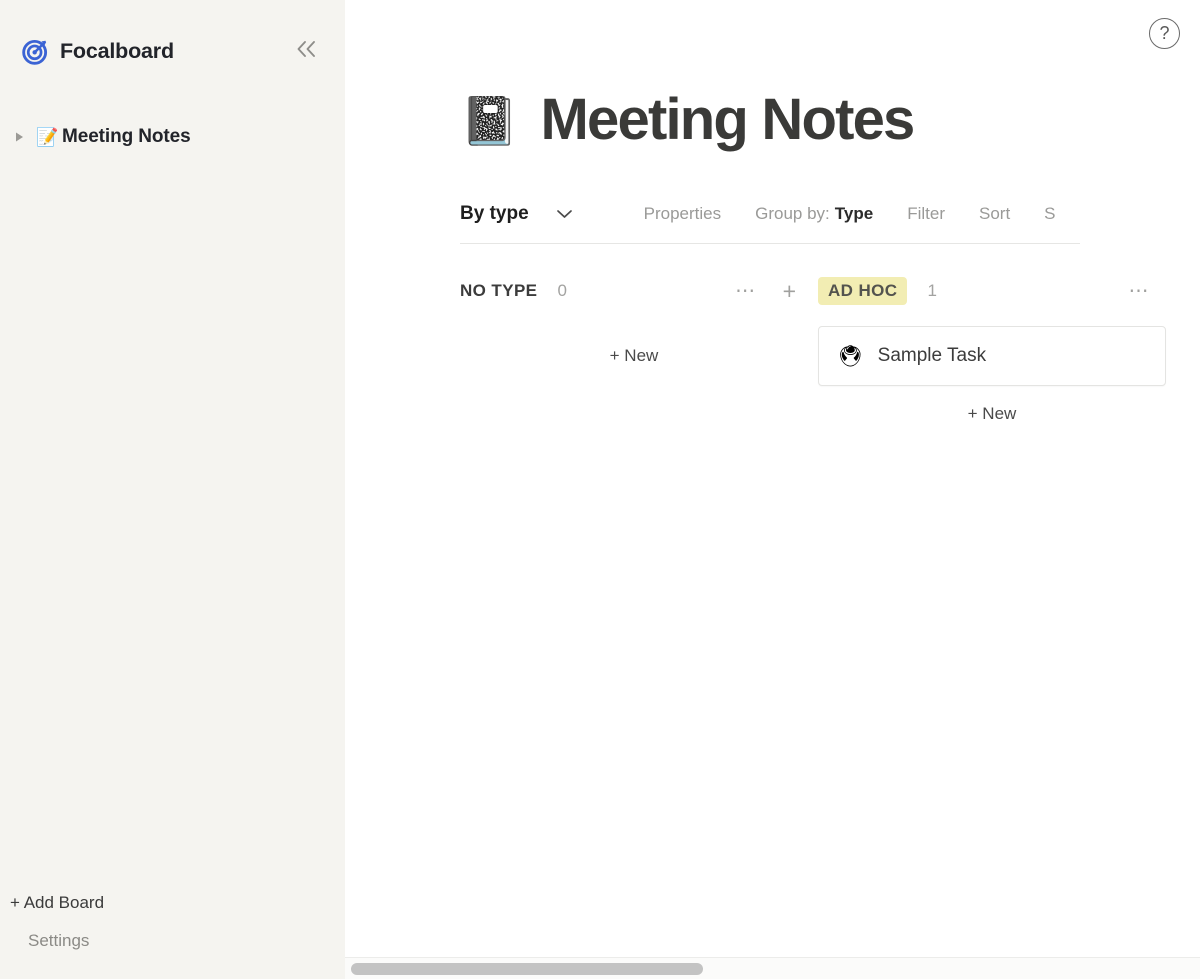 The image size is (1200, 979). Describe the element at coordinates (172, 941) in the screenshot. I see `settings-button: Settings` at that location.